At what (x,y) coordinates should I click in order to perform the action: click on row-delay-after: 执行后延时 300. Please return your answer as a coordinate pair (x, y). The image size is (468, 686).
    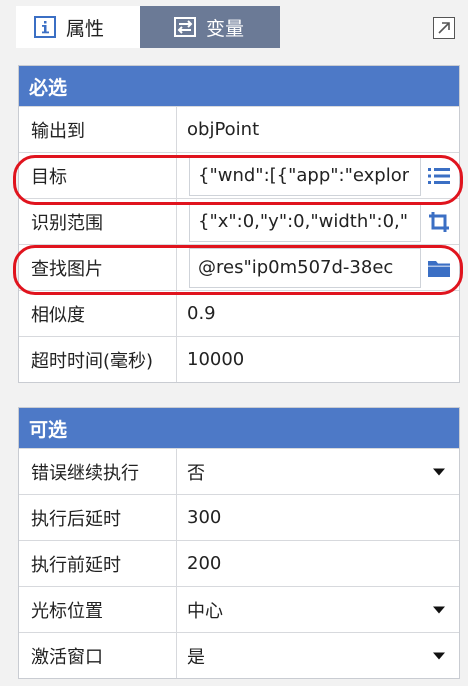
    Looking at the image, I should click on (239, 517).